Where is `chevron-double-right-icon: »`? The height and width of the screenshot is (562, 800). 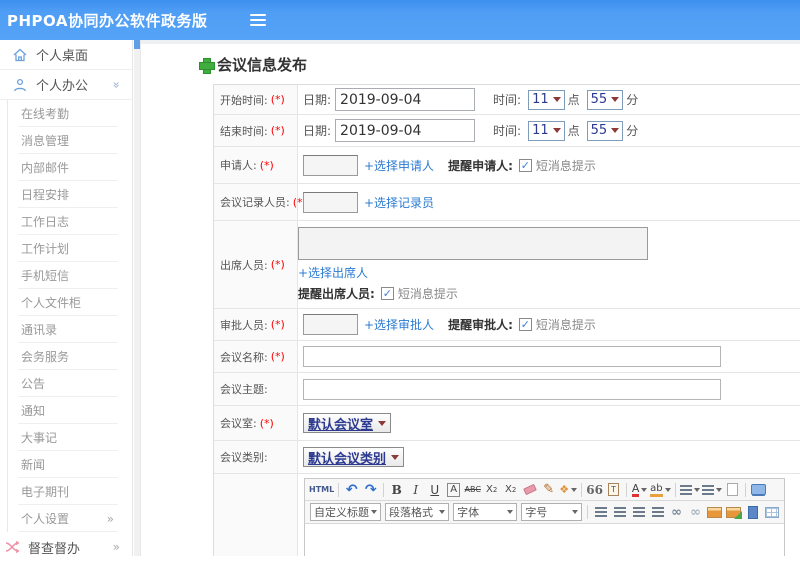
chevron-double-right-icon: » is located at coordinates (110, 518).